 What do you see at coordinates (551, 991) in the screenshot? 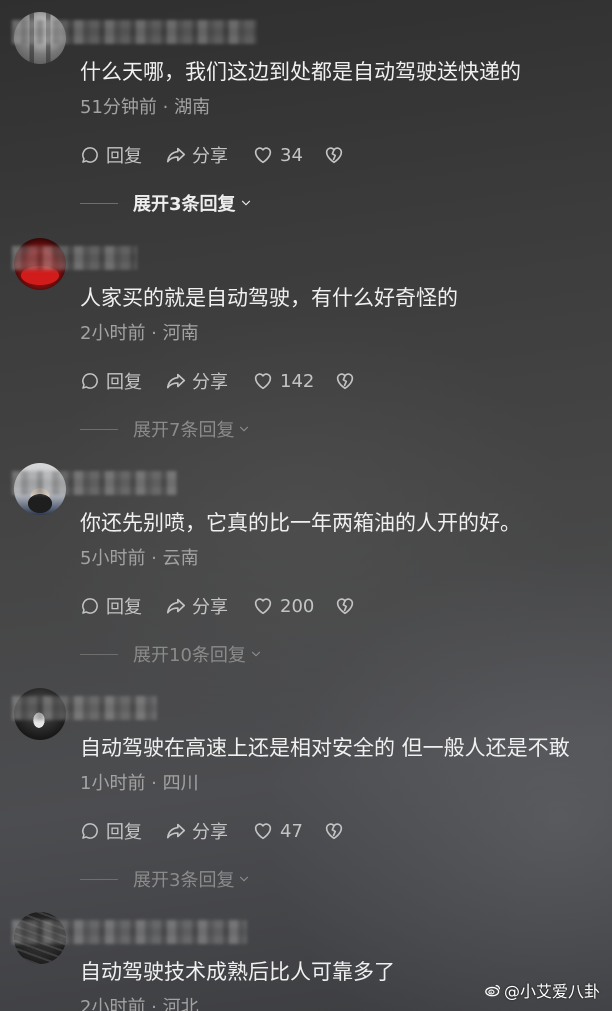
I see `watermark-text: @小艾爱八卦` at bounding box center [551, 991].